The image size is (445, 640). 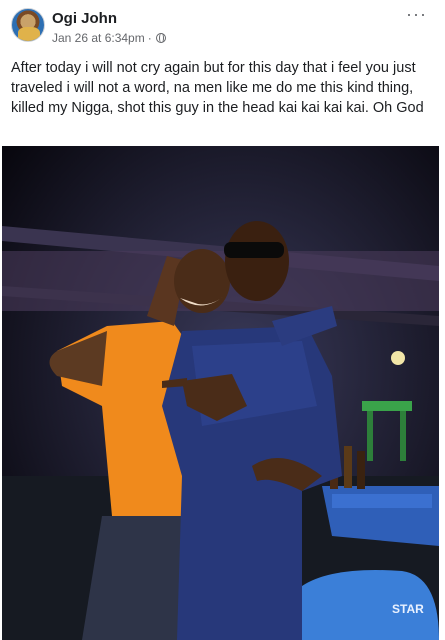 What do you see at coordinates (98, 38) in the screenshot?
I see `post-timestamp: Jan 26 at 6:34pm` at bounding box center [98, 38].